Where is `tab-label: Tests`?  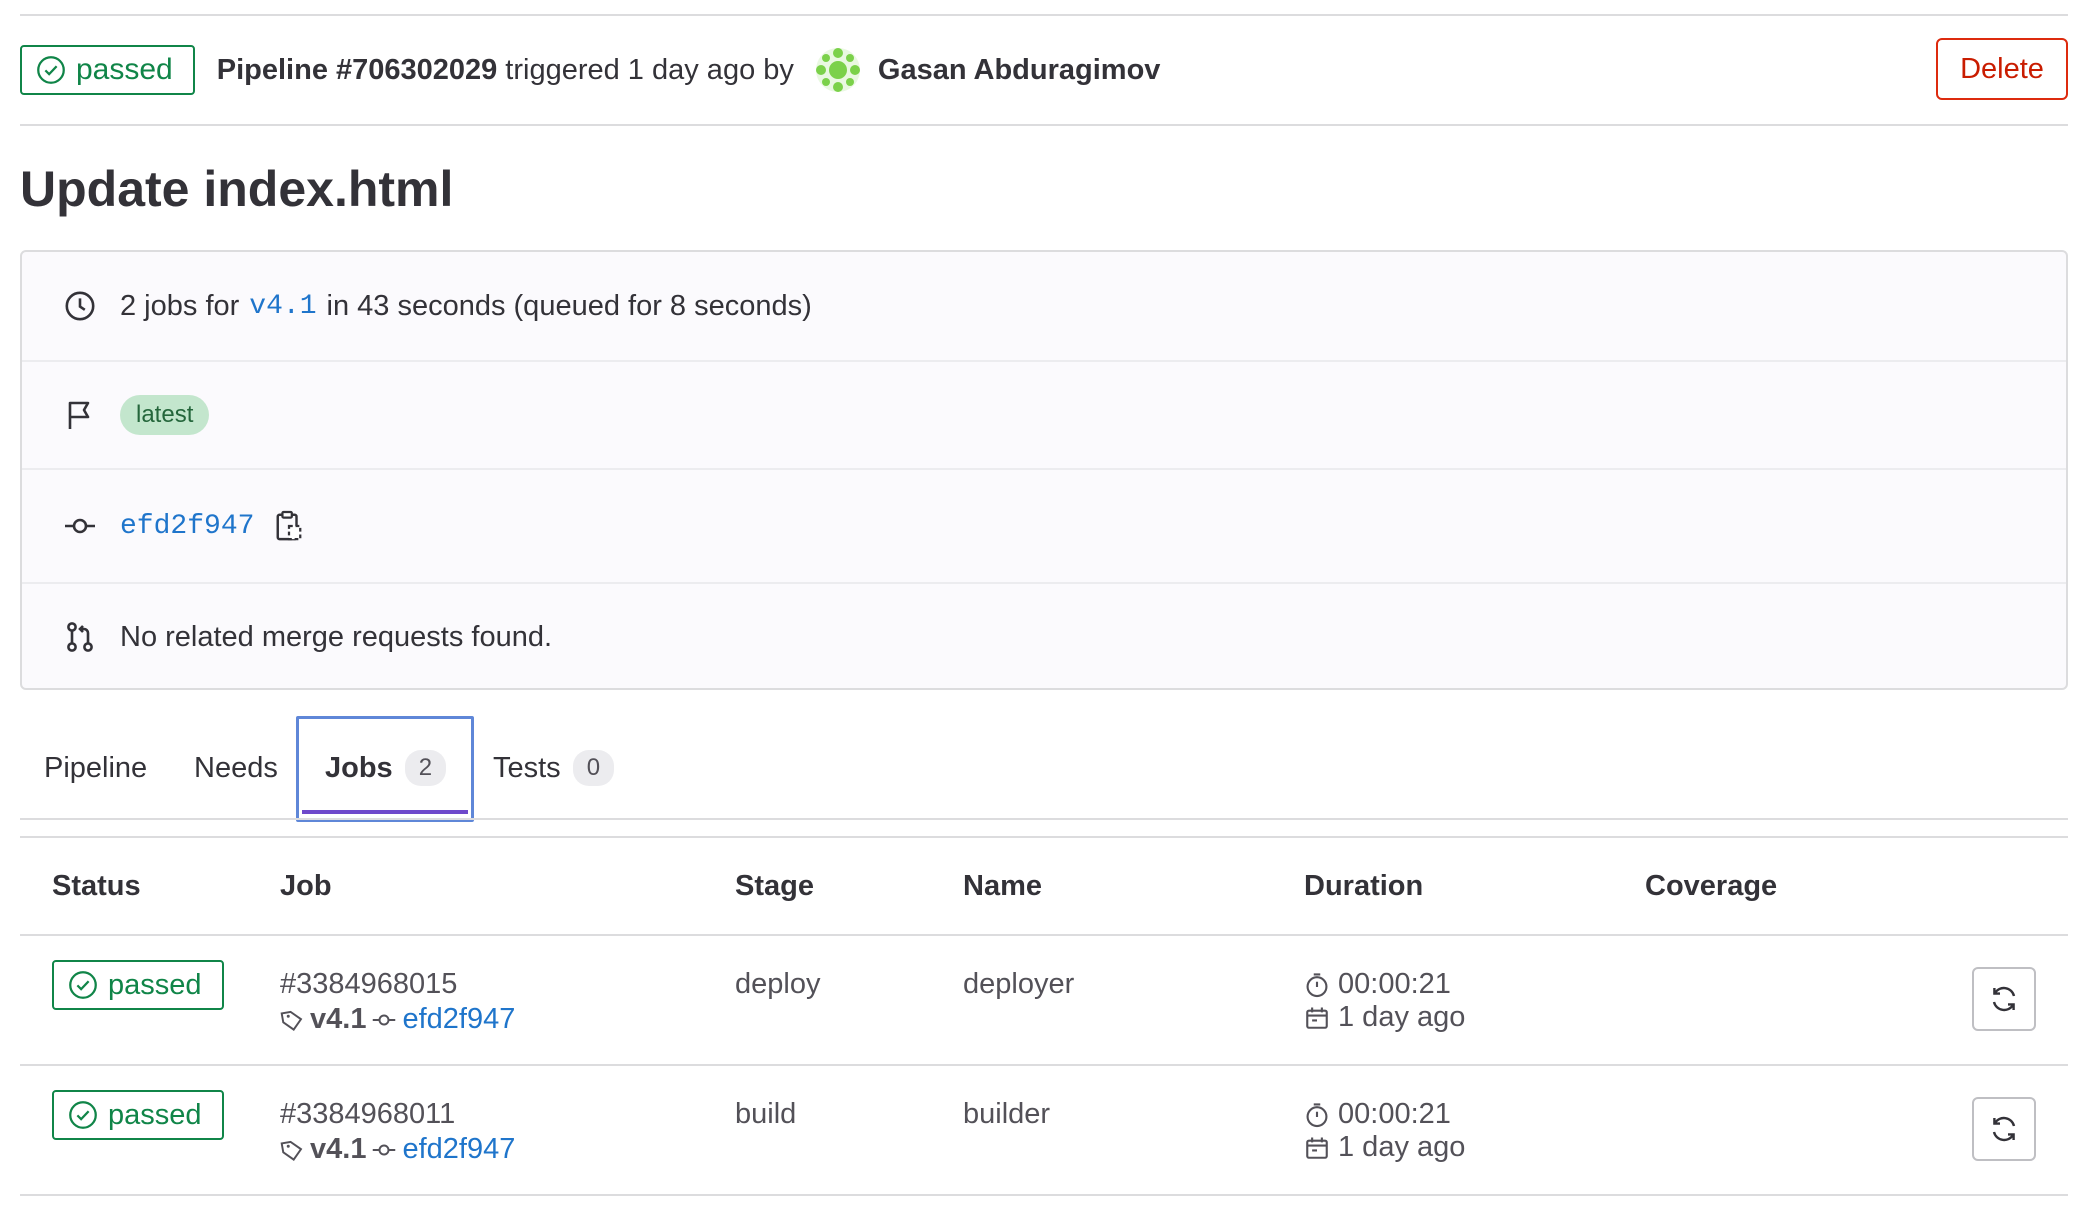
tab-label: Tests is located at coordinates (527, 767).